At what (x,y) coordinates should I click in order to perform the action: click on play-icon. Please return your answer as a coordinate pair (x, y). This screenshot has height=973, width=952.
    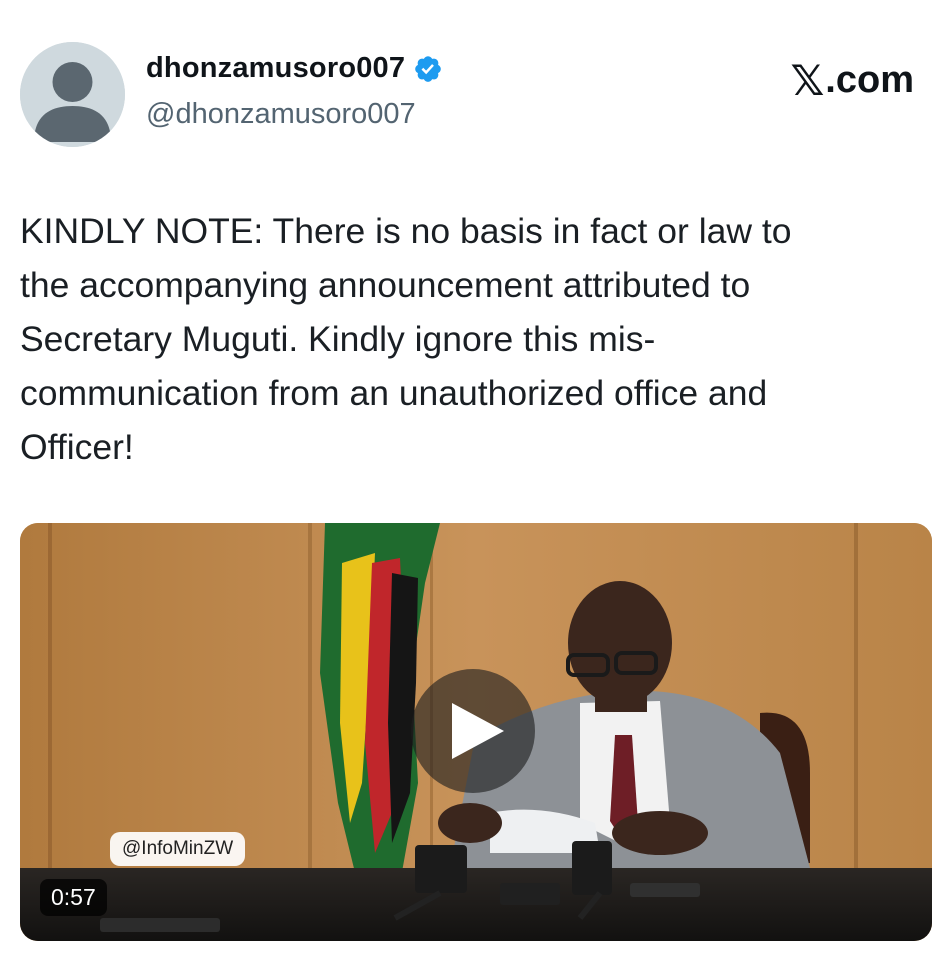
    Looking at the image, I should click on (478, 731).